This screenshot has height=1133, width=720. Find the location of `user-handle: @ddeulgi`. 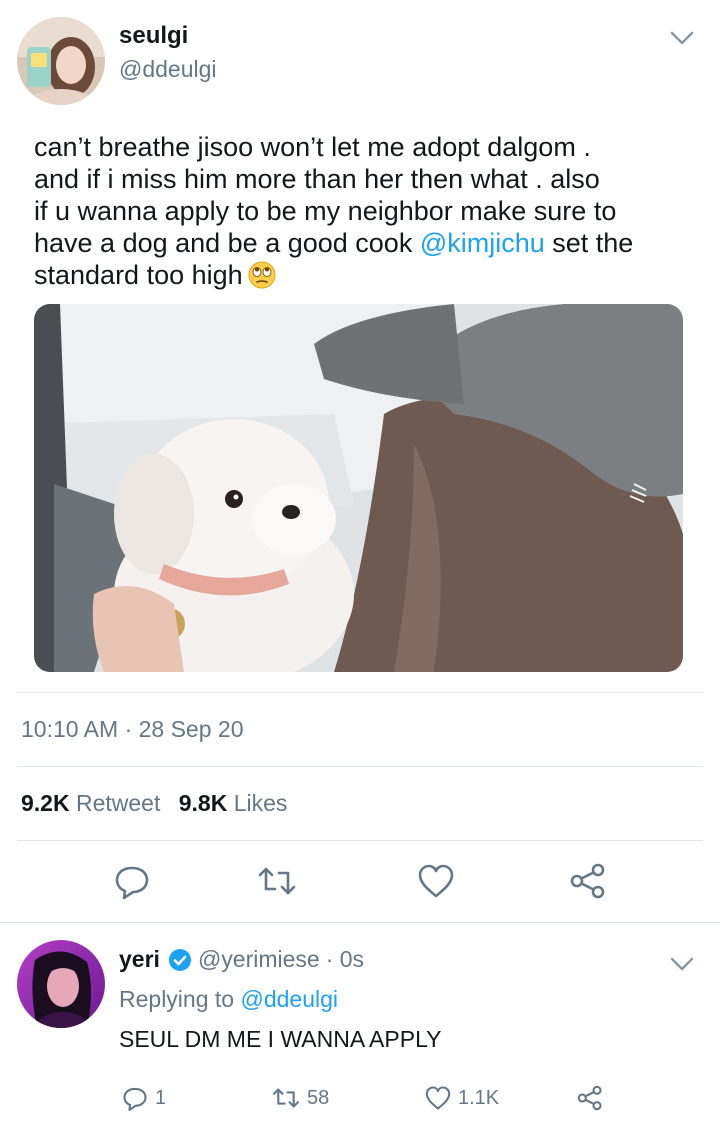

user-handle: @ddeulgi is located at coordinates (168, 69).